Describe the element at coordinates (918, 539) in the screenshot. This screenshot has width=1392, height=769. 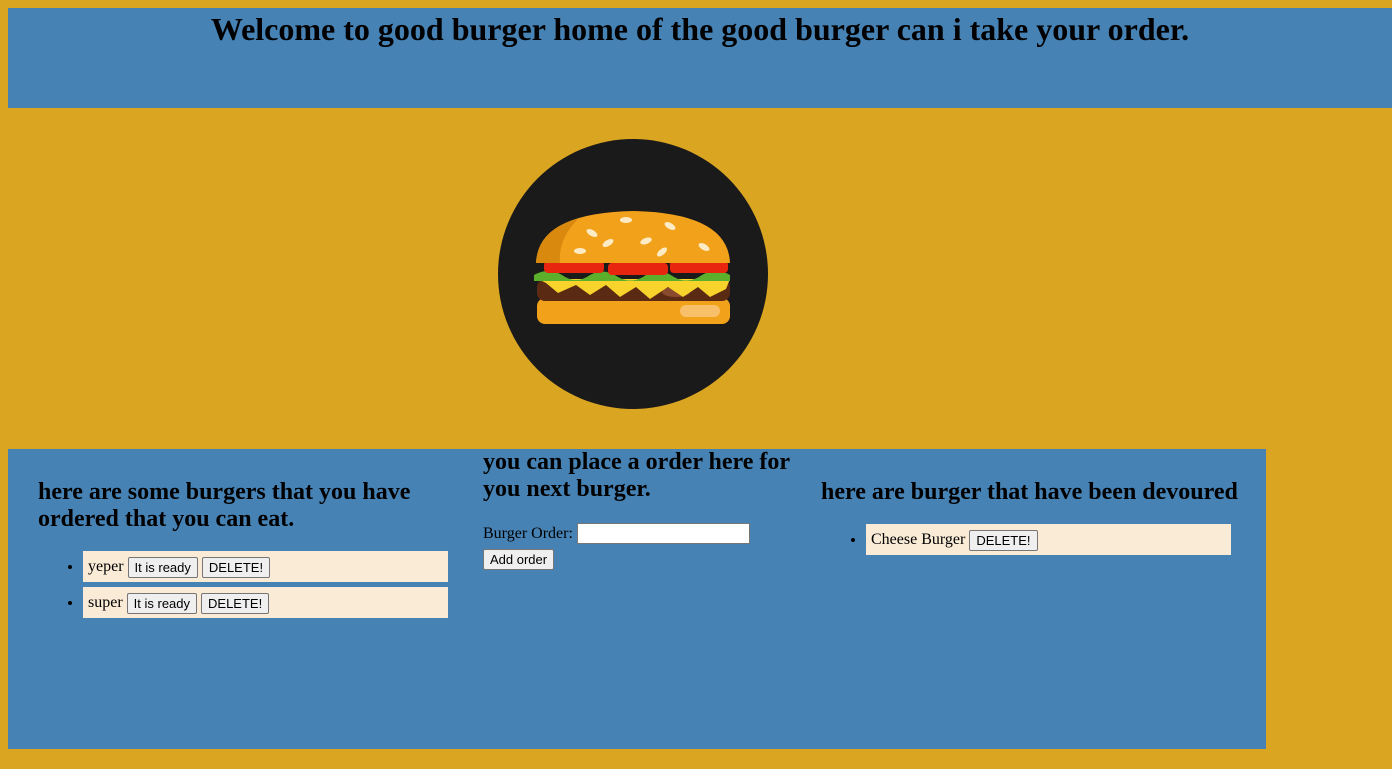
I see `burger-name: Cheese Burger` at that location.